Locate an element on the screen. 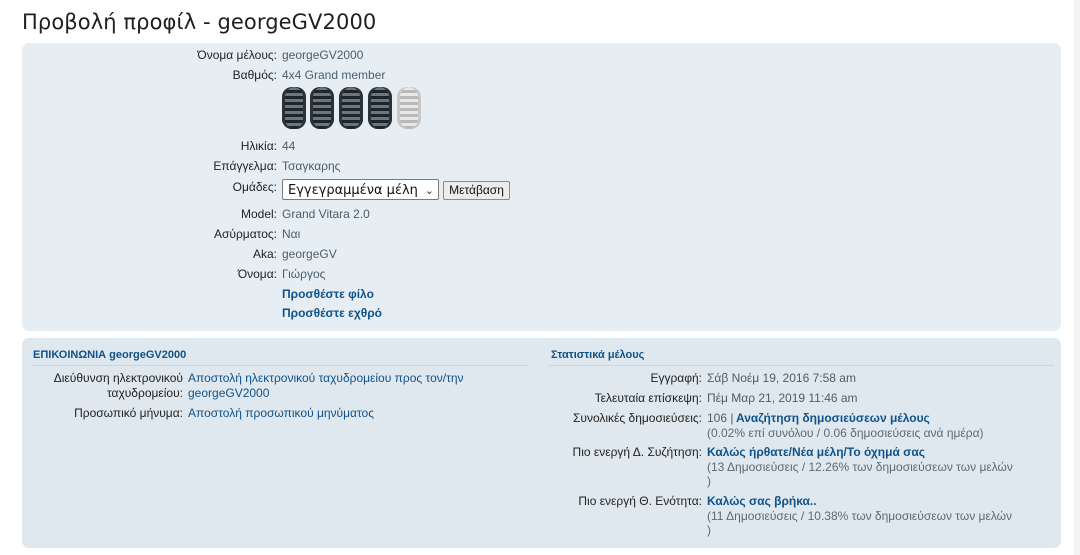 The height and width of the screenshot is (555, 1080). stats-row-joined: Εγγραφή: Σάβ Νοέμ 19, 2016 7:58 am is located at coordinates (801, 378).